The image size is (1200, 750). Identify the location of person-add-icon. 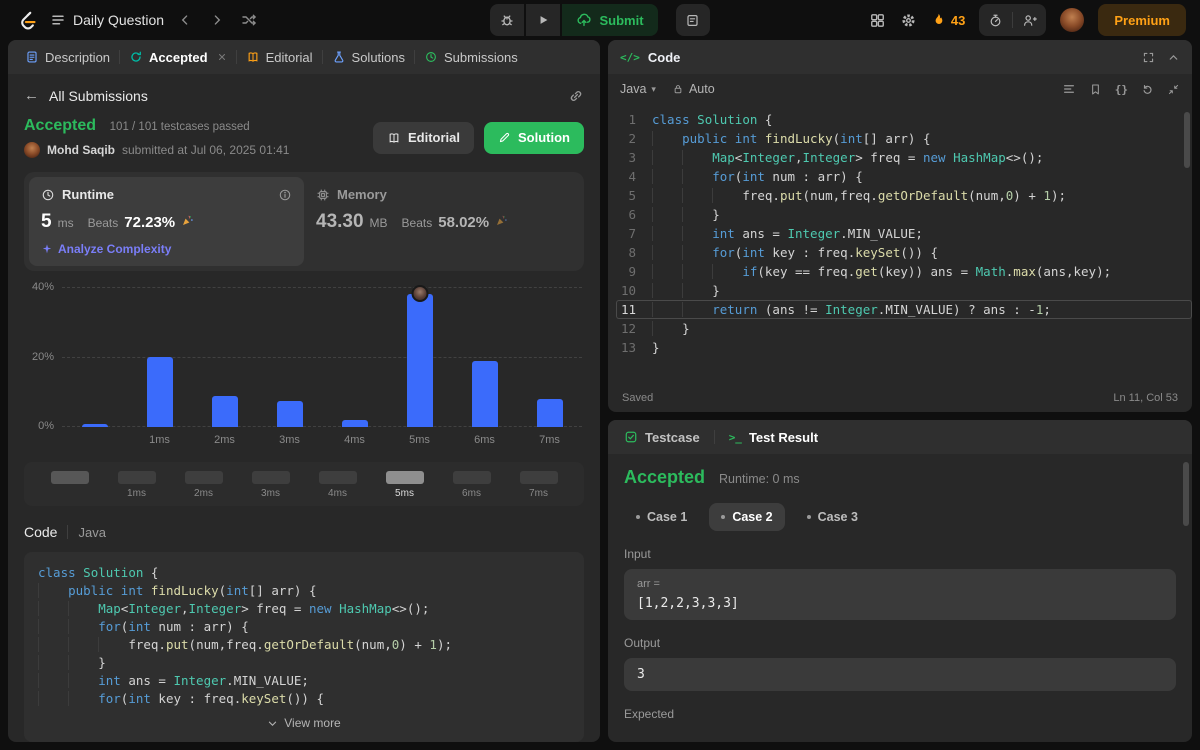
(1031, 20).